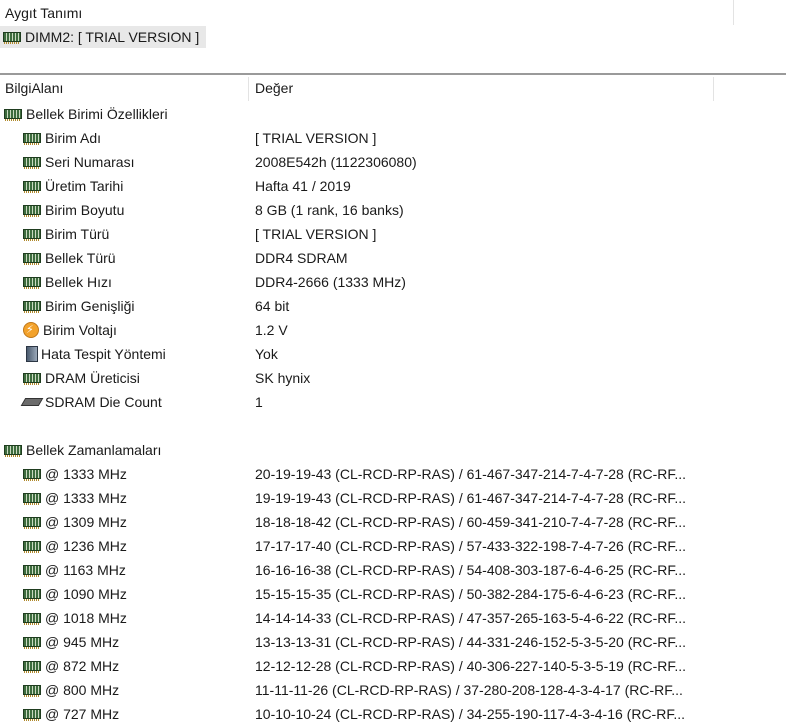 Image resolution: width=786 pixels, height=727 pixels. I want to click on property-name-cell: Birim Genişliği, so click(78, 306).